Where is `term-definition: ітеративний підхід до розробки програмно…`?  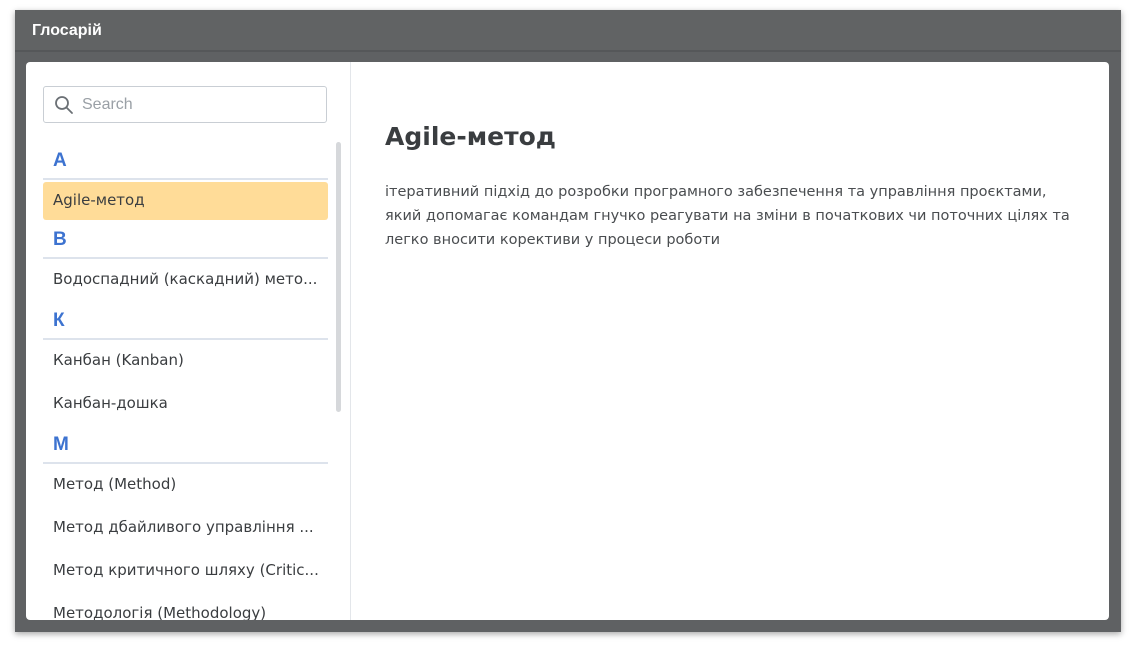 term-definition: ітеративний підхід до розробки програмно… is located at coordinates (727, 216).